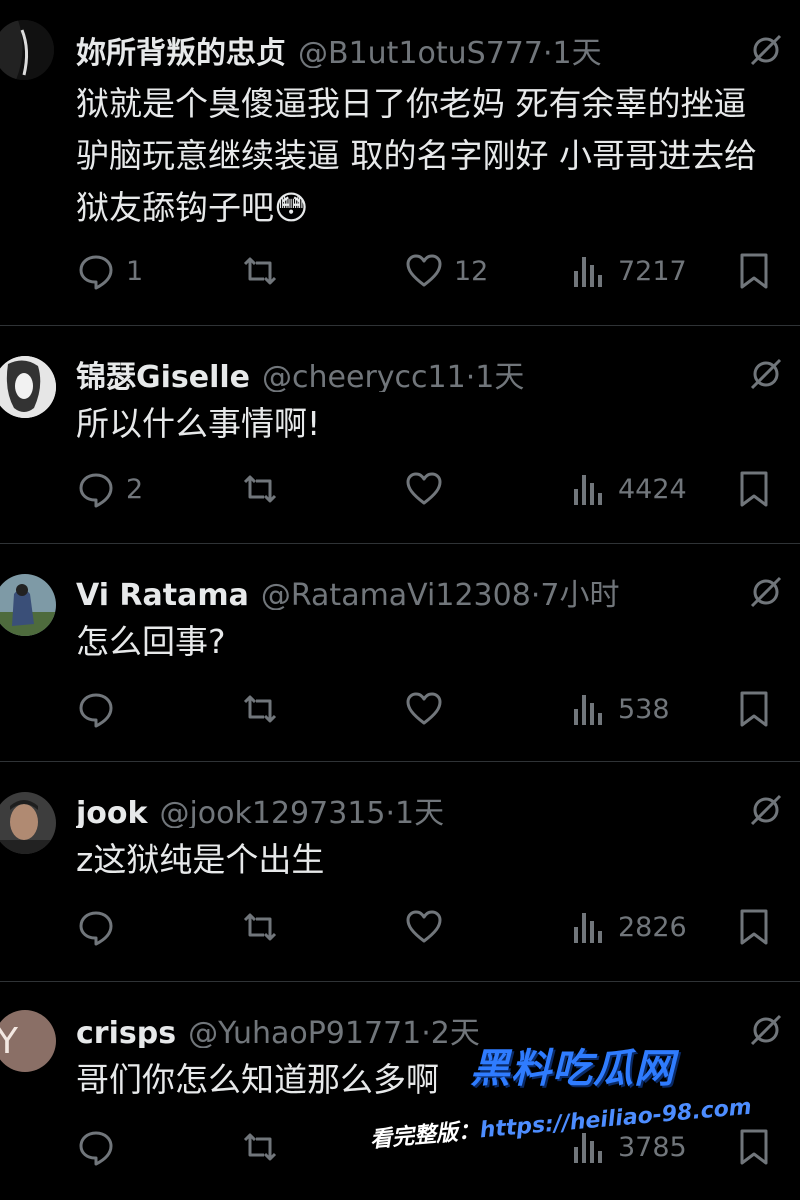  I want to click on action-bar: 2826, so click(400, 927).